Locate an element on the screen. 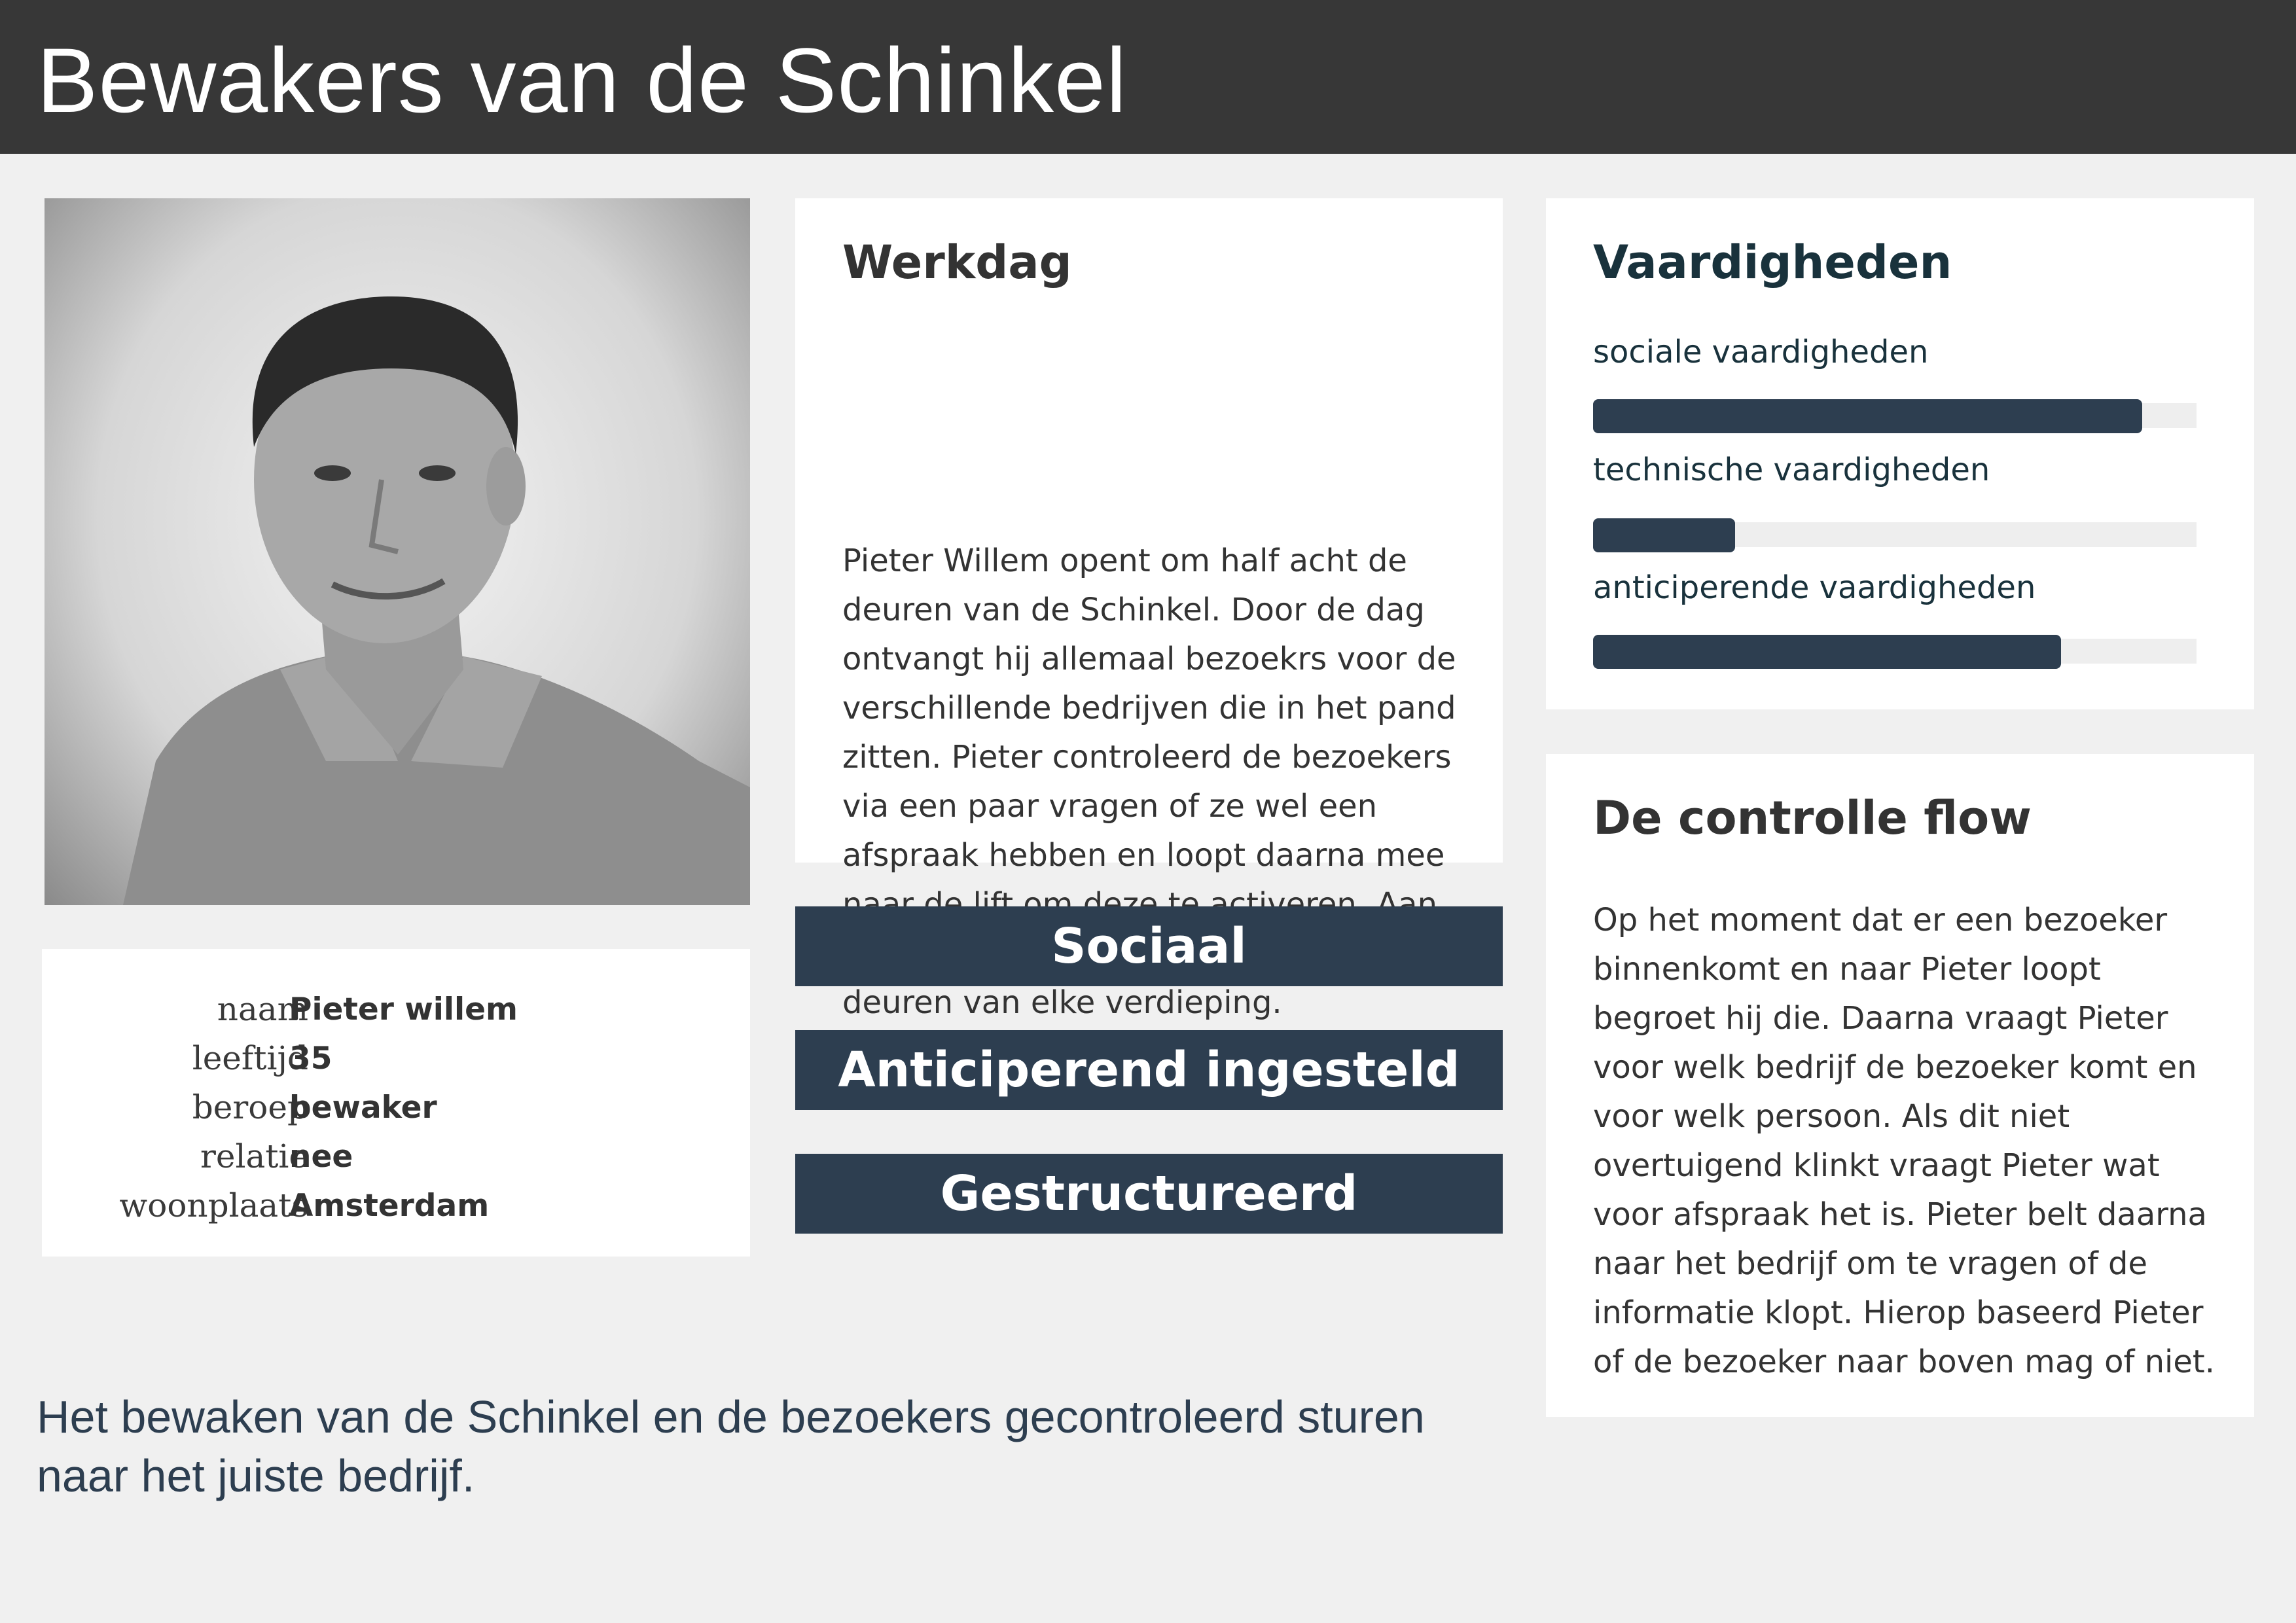 This screenshot has height=1623, width=2296. portrait-photo is located at coordinates (397, 551).